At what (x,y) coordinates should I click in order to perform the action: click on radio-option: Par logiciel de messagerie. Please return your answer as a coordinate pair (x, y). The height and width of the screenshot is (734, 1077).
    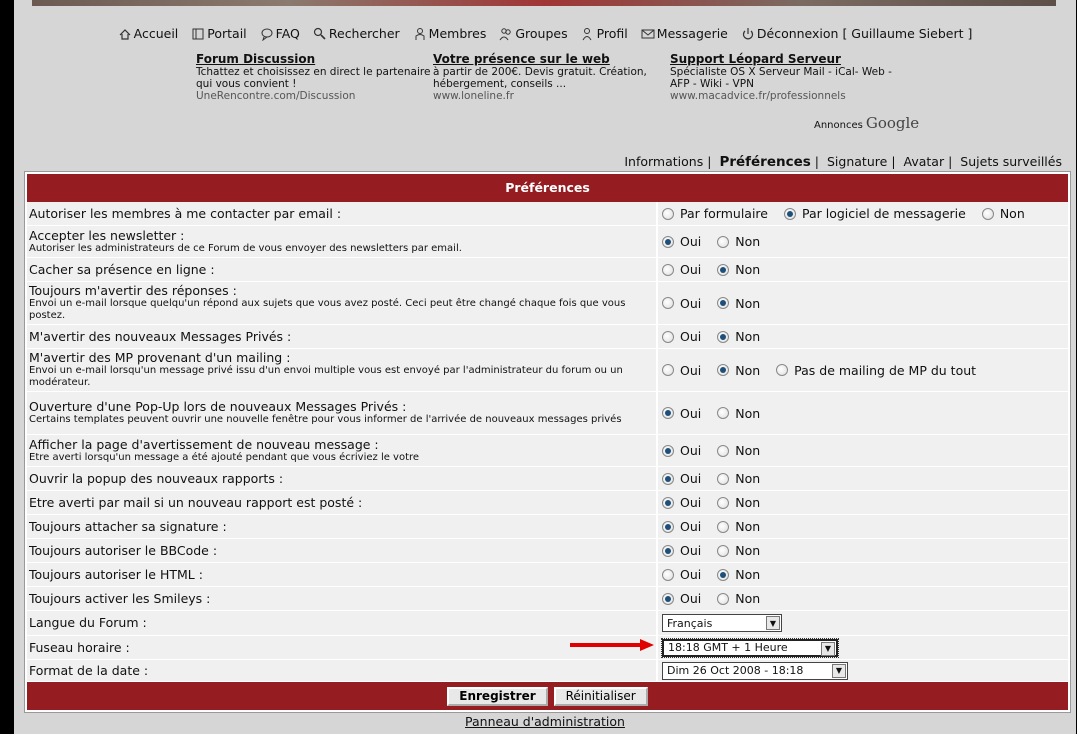
    Looking at the image, I should click on (874, 213).